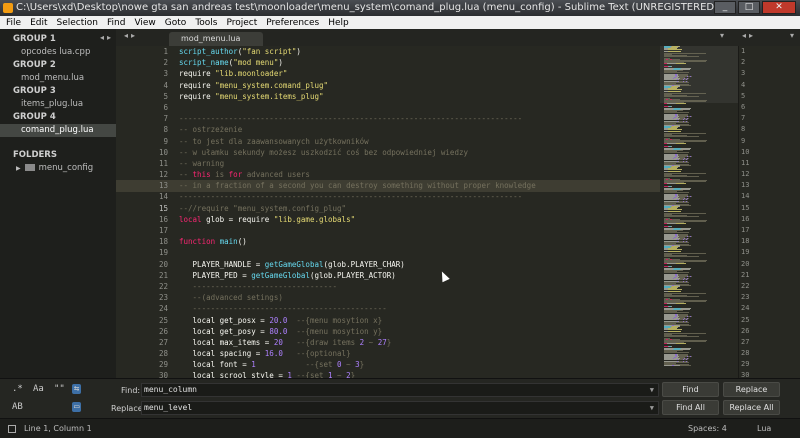  Describe the element at coordinates (58, 78) in the screenshot. I see `sidebar-file-mod-menu: mod_menu.lua` at that location.